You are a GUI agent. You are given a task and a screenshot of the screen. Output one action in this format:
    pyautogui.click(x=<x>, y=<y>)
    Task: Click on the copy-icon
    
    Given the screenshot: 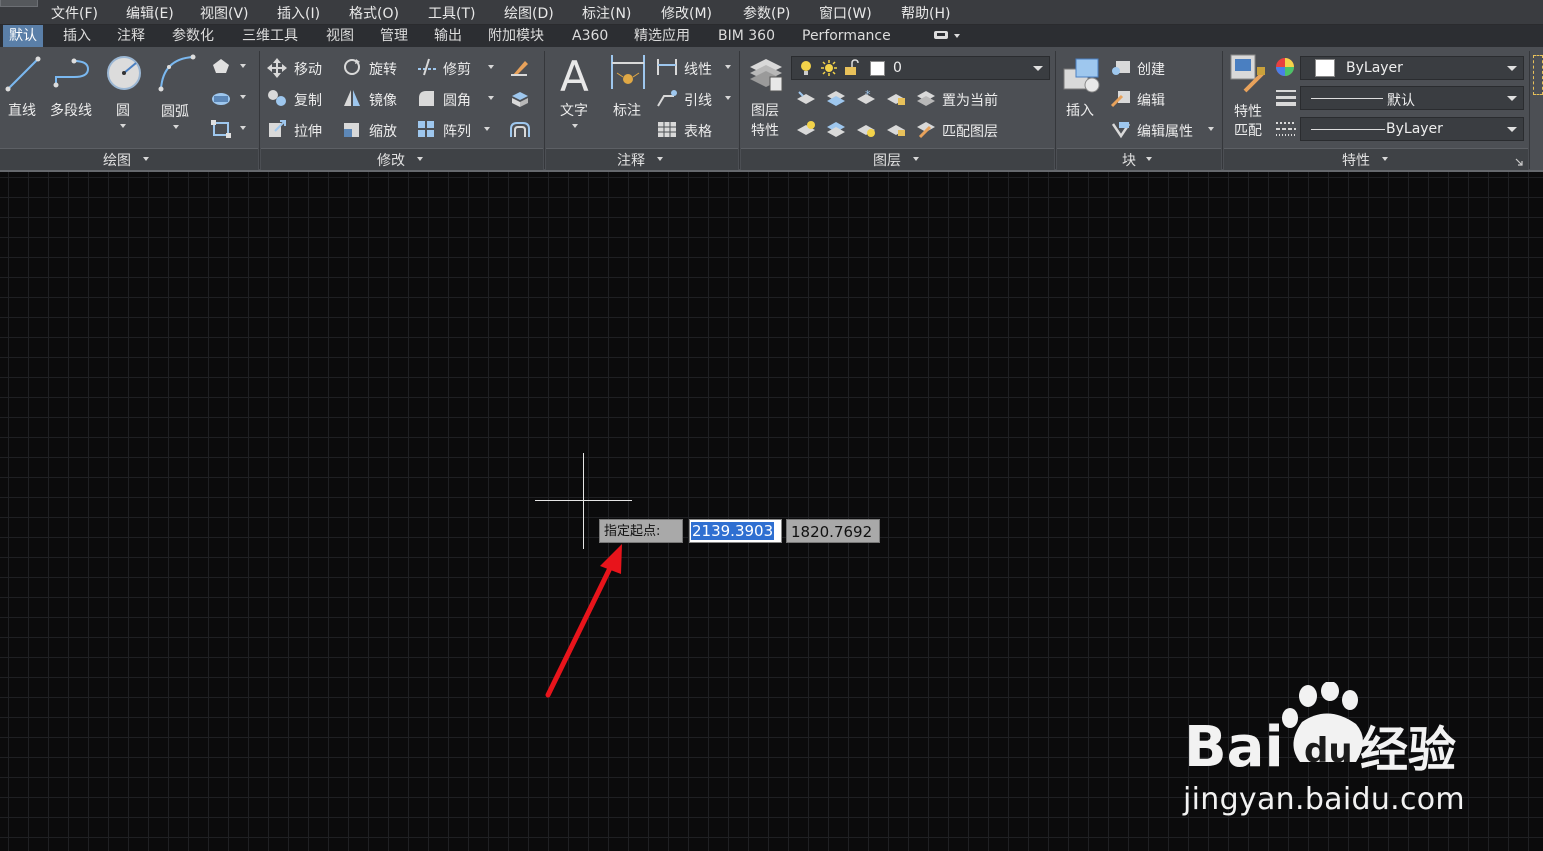 What is the action you would take?
    pyautogui.click(x=277, y=100)
    